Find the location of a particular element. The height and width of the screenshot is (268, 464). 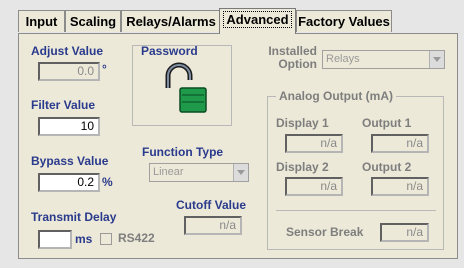

tab-advanced: Advanced is located at coordinates (257, 21).